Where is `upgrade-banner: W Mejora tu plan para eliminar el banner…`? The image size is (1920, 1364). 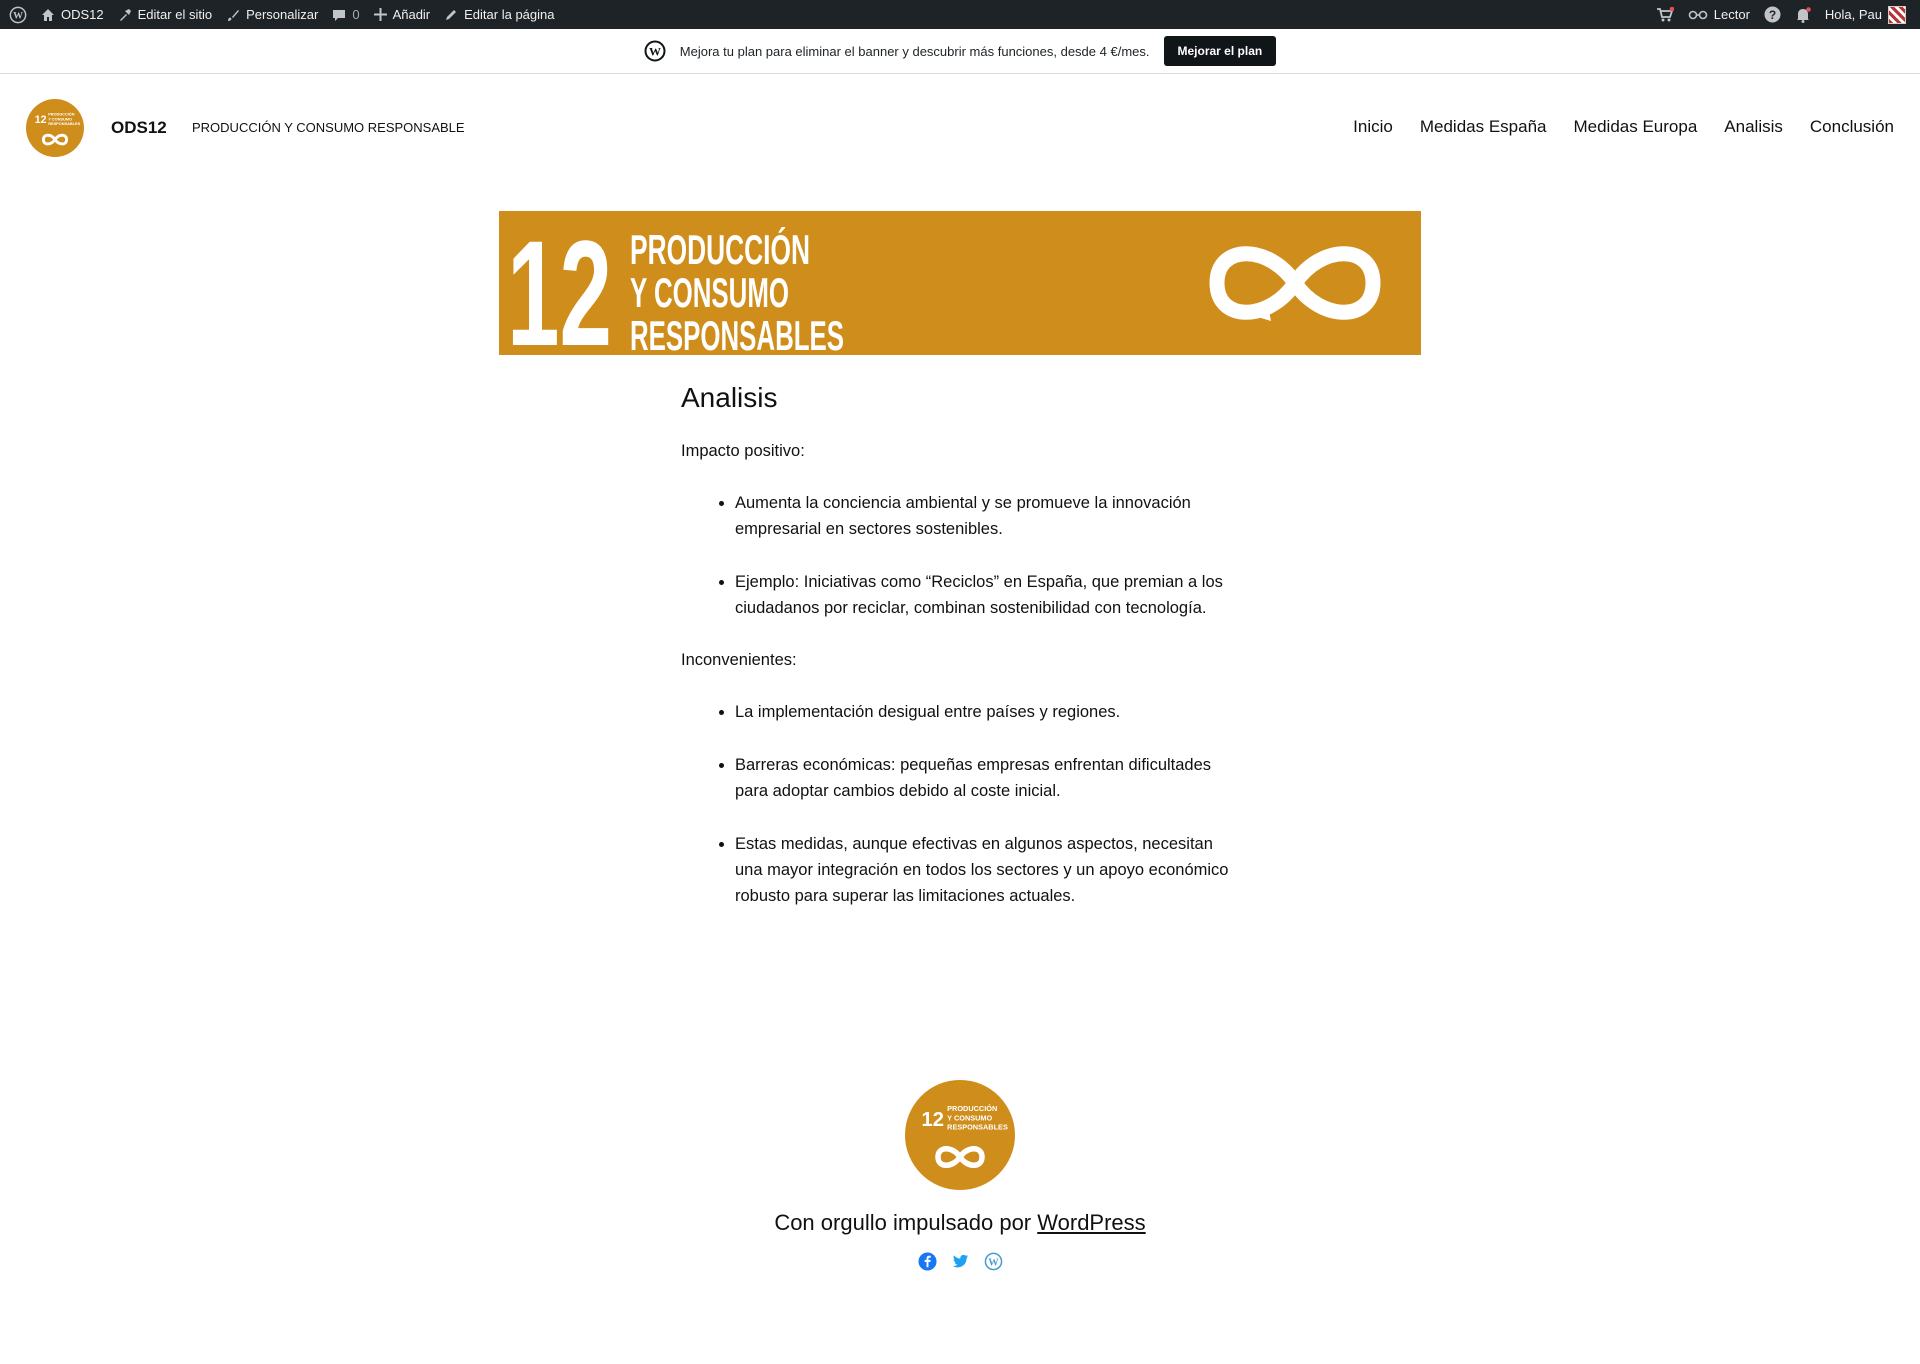
upgrade-banner: W Mejora tu plan para eliminar el banner… is located at coordinates (960, 51).